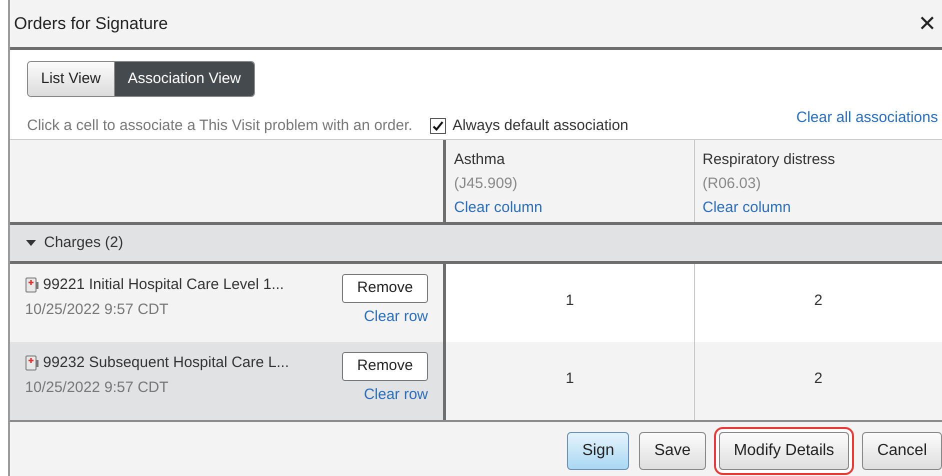 This screenshot has height=476, width=942. What do you see at coordinates (184, 79) in the screenshot?
I see `view-tab: Association View` at bounding box center [184, 79].